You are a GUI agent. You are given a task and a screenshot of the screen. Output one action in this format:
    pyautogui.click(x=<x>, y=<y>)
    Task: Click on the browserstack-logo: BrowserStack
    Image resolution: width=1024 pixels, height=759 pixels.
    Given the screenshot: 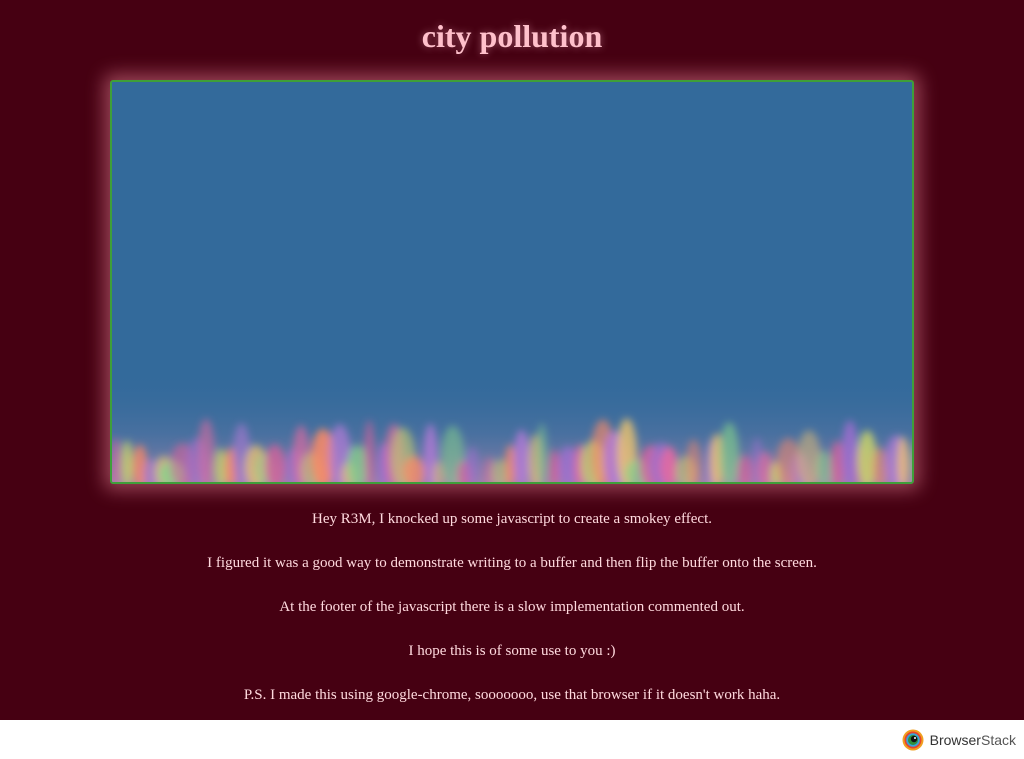 What is the action you would take?
    pyautogui.click(x=959, y=740)
    